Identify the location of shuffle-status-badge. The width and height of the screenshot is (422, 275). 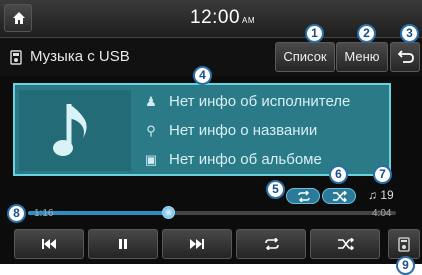
(339, 196).